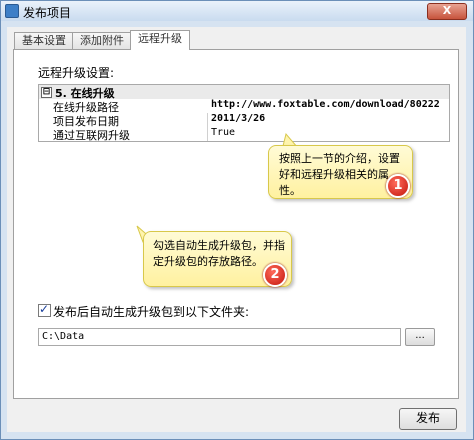  What do you see at coordinates (151, 311) in the screenshot?
I see `auto-package-label: 发布后自动生成升级包到以下文件夹:` at bounding box center [151, 311].